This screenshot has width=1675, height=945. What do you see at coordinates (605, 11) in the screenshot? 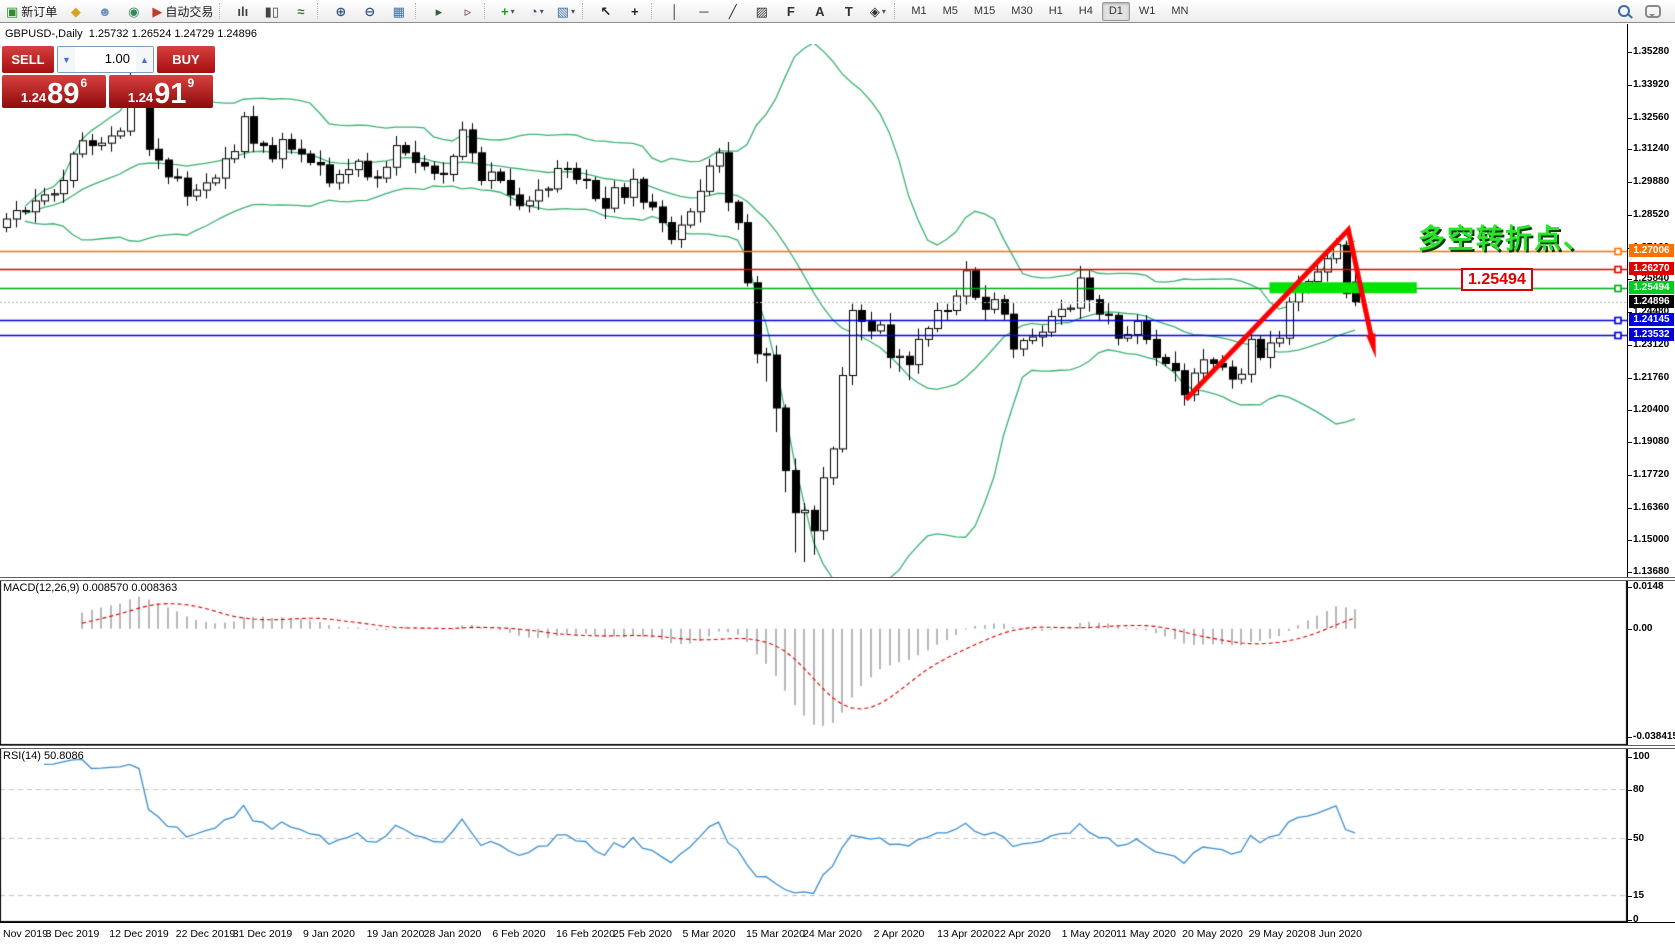
I see `cursor-button: ↖` at bounding box center [605, 11].